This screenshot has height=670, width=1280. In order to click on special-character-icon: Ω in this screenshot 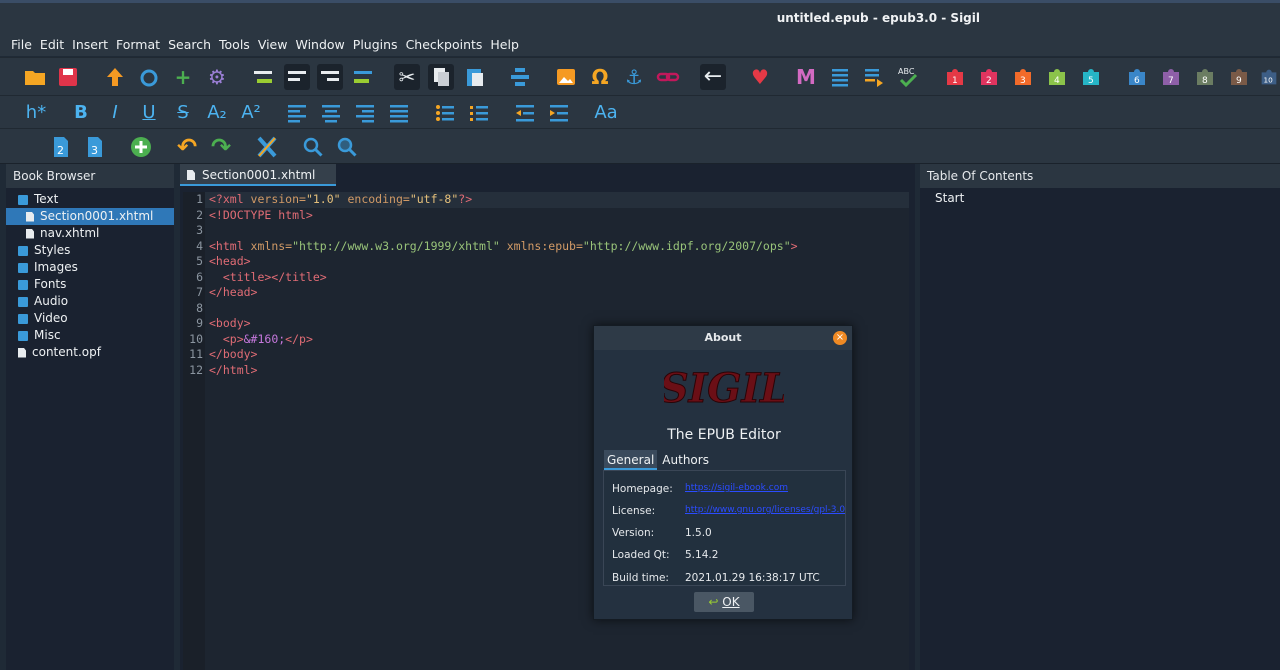, I will do `click(600, 77)`.